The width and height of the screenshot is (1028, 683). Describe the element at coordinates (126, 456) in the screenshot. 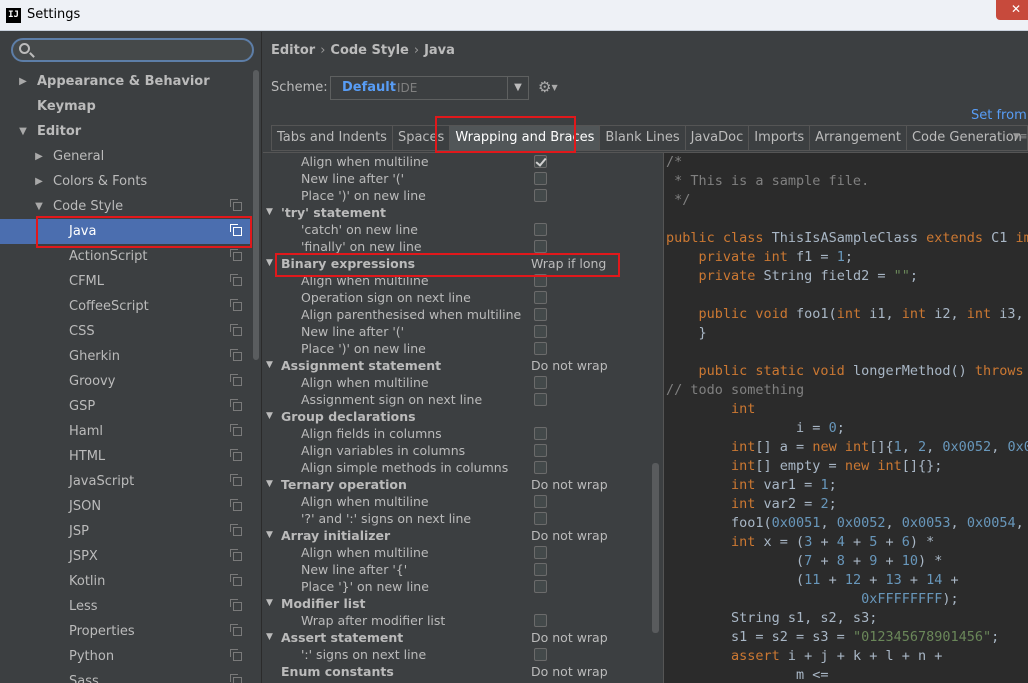

I see `sidebar-item-html: HTML` at that location.